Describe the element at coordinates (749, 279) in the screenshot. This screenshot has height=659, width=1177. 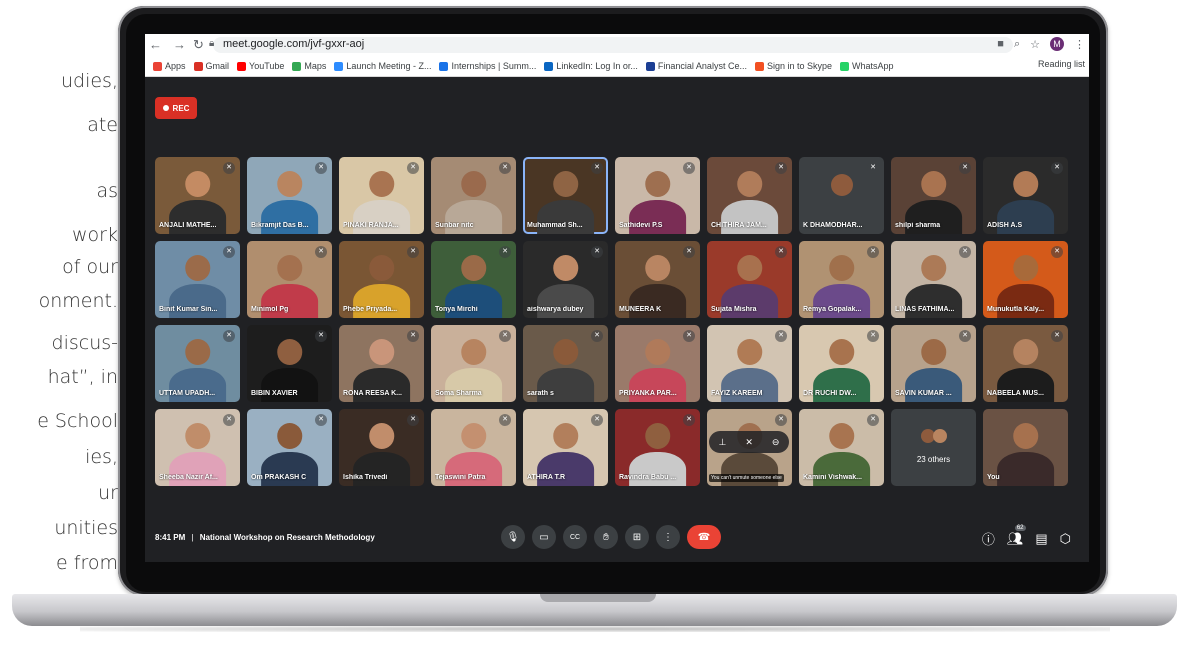
I see `participant-tile: ✕ Sujata Mishra` at that location.